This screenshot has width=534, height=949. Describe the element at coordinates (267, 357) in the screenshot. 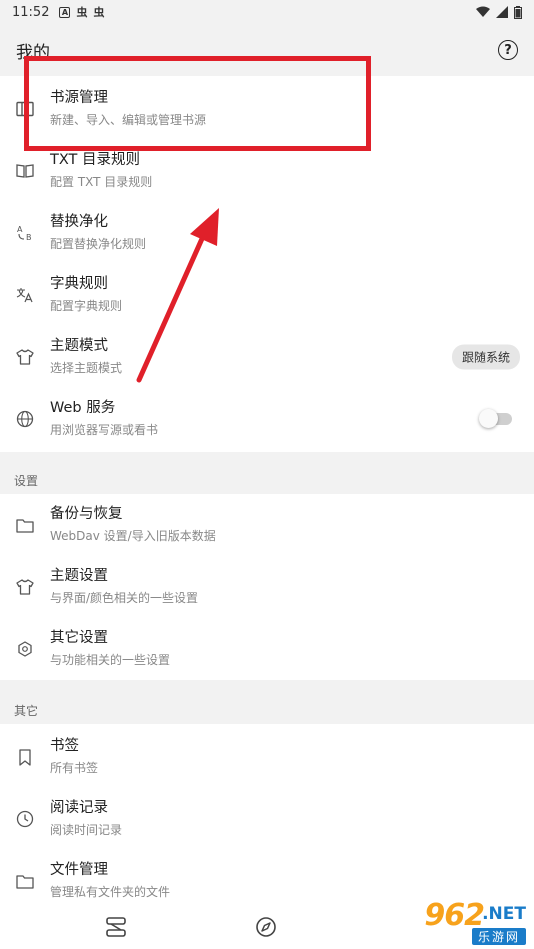

I see `row-theme-mode: 主题模式 选择主题模式 跟随系统` at that location.